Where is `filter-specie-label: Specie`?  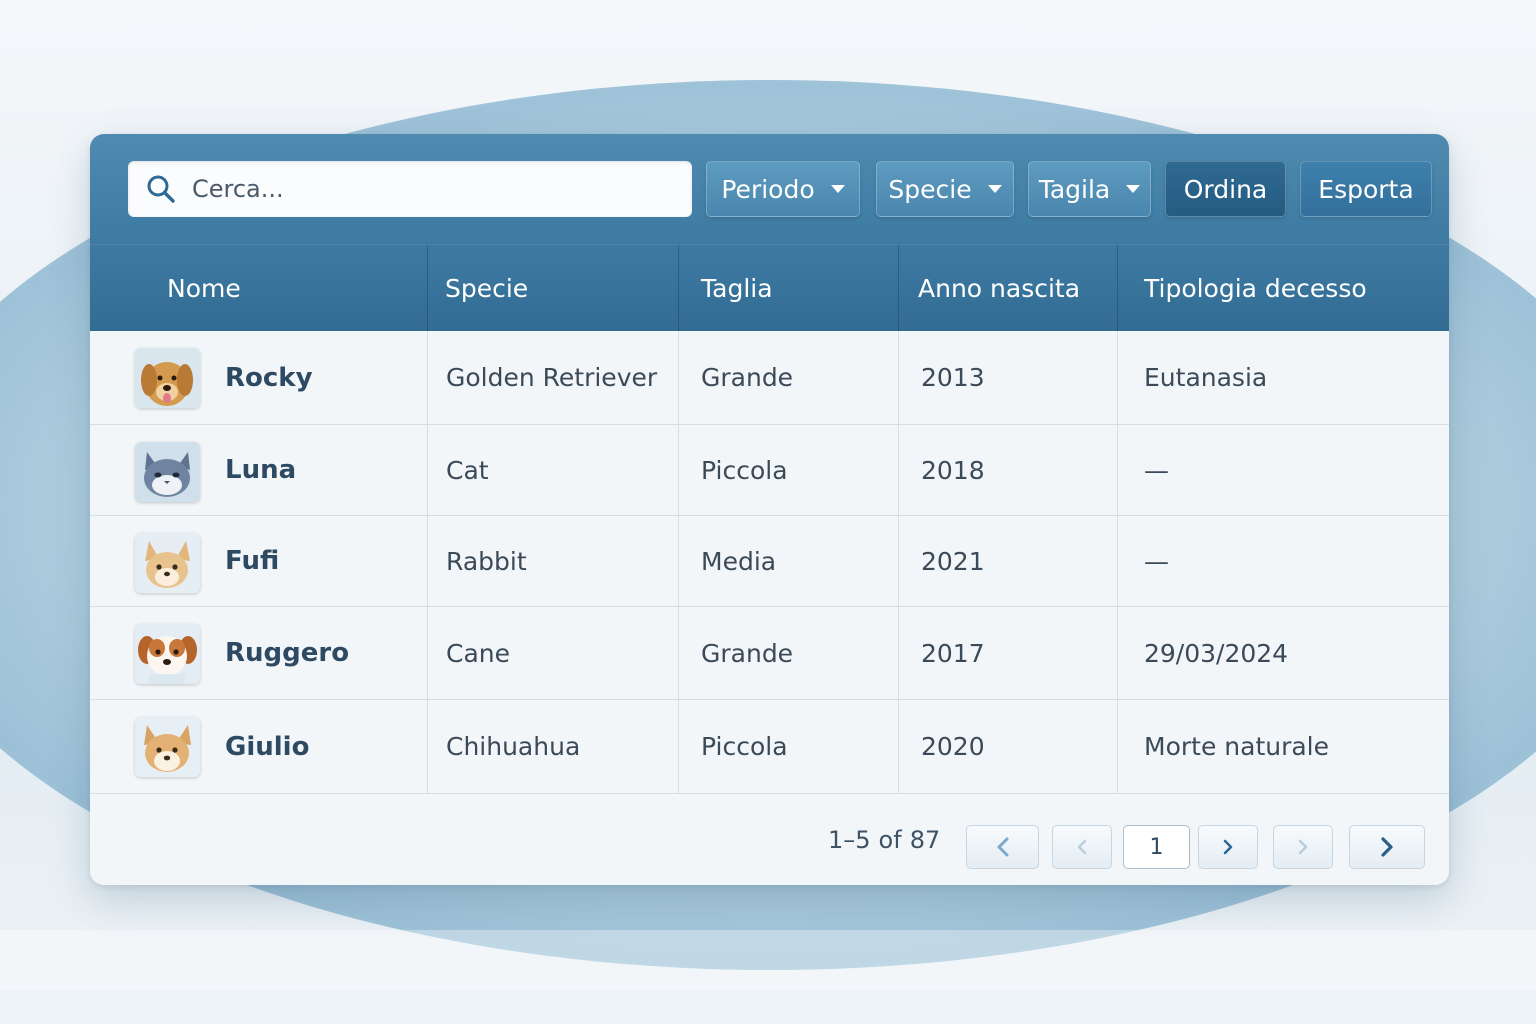 filter-specie-label: Specie is located at coordinates (930, 189).